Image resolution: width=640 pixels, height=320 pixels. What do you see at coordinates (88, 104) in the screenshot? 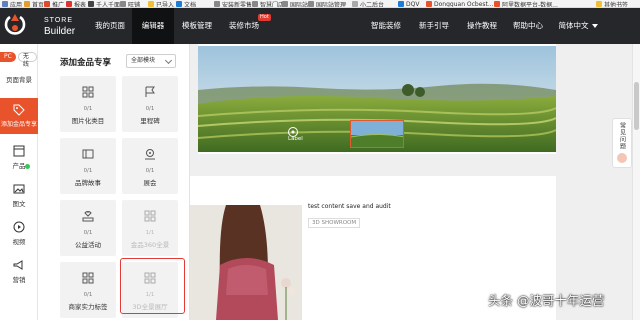
I see `module-tile: 0/1 图片化类目` at bounding box center [88, 104].